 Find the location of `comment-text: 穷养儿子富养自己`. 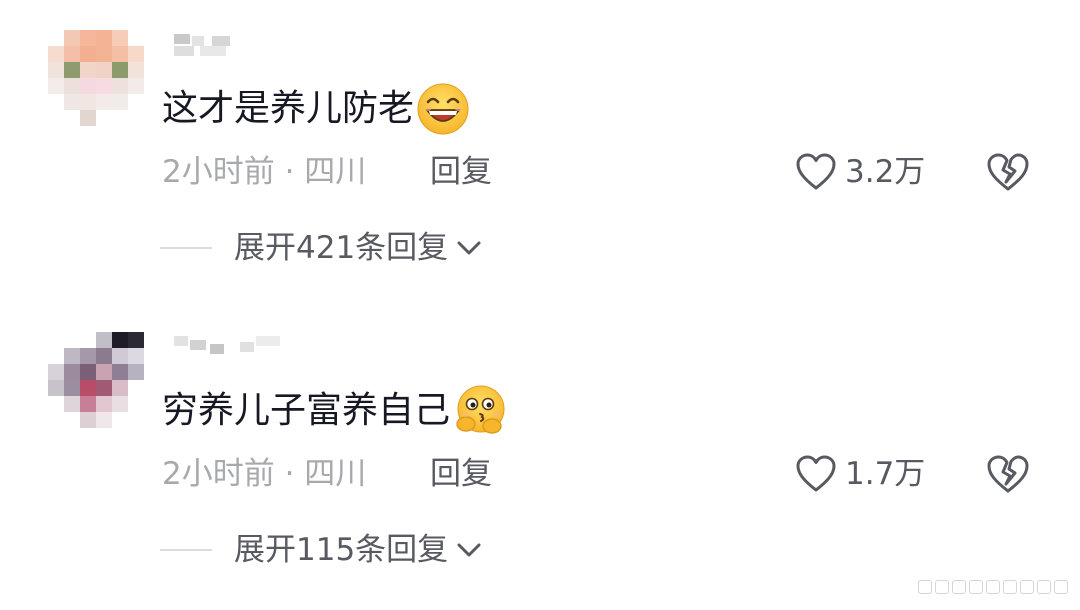

comment-text: 穷养儿子富养自己 is located at coordinates (334, 411).